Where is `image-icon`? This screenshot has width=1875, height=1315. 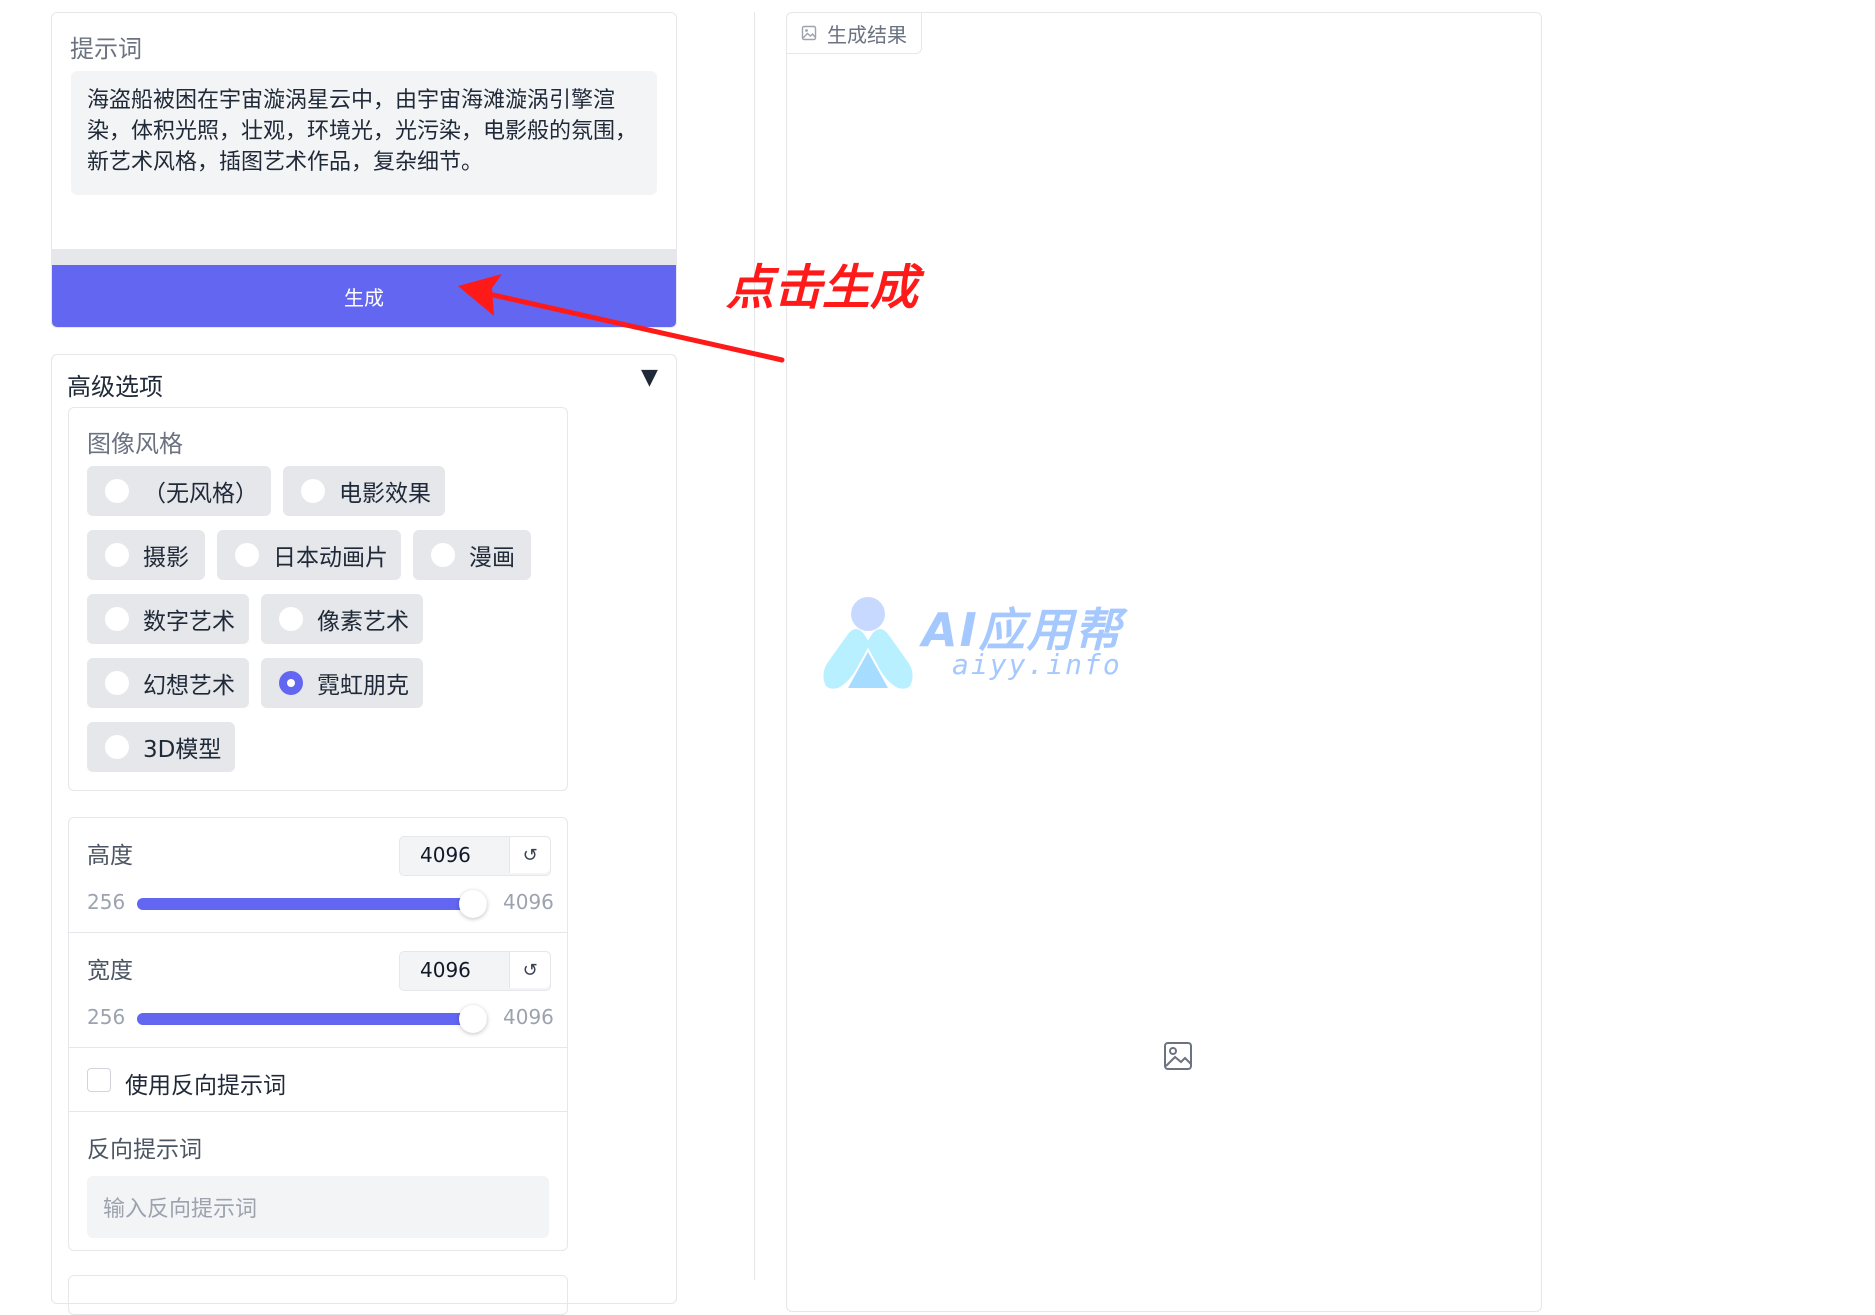
image-icon is located at coordinates (809, 33).